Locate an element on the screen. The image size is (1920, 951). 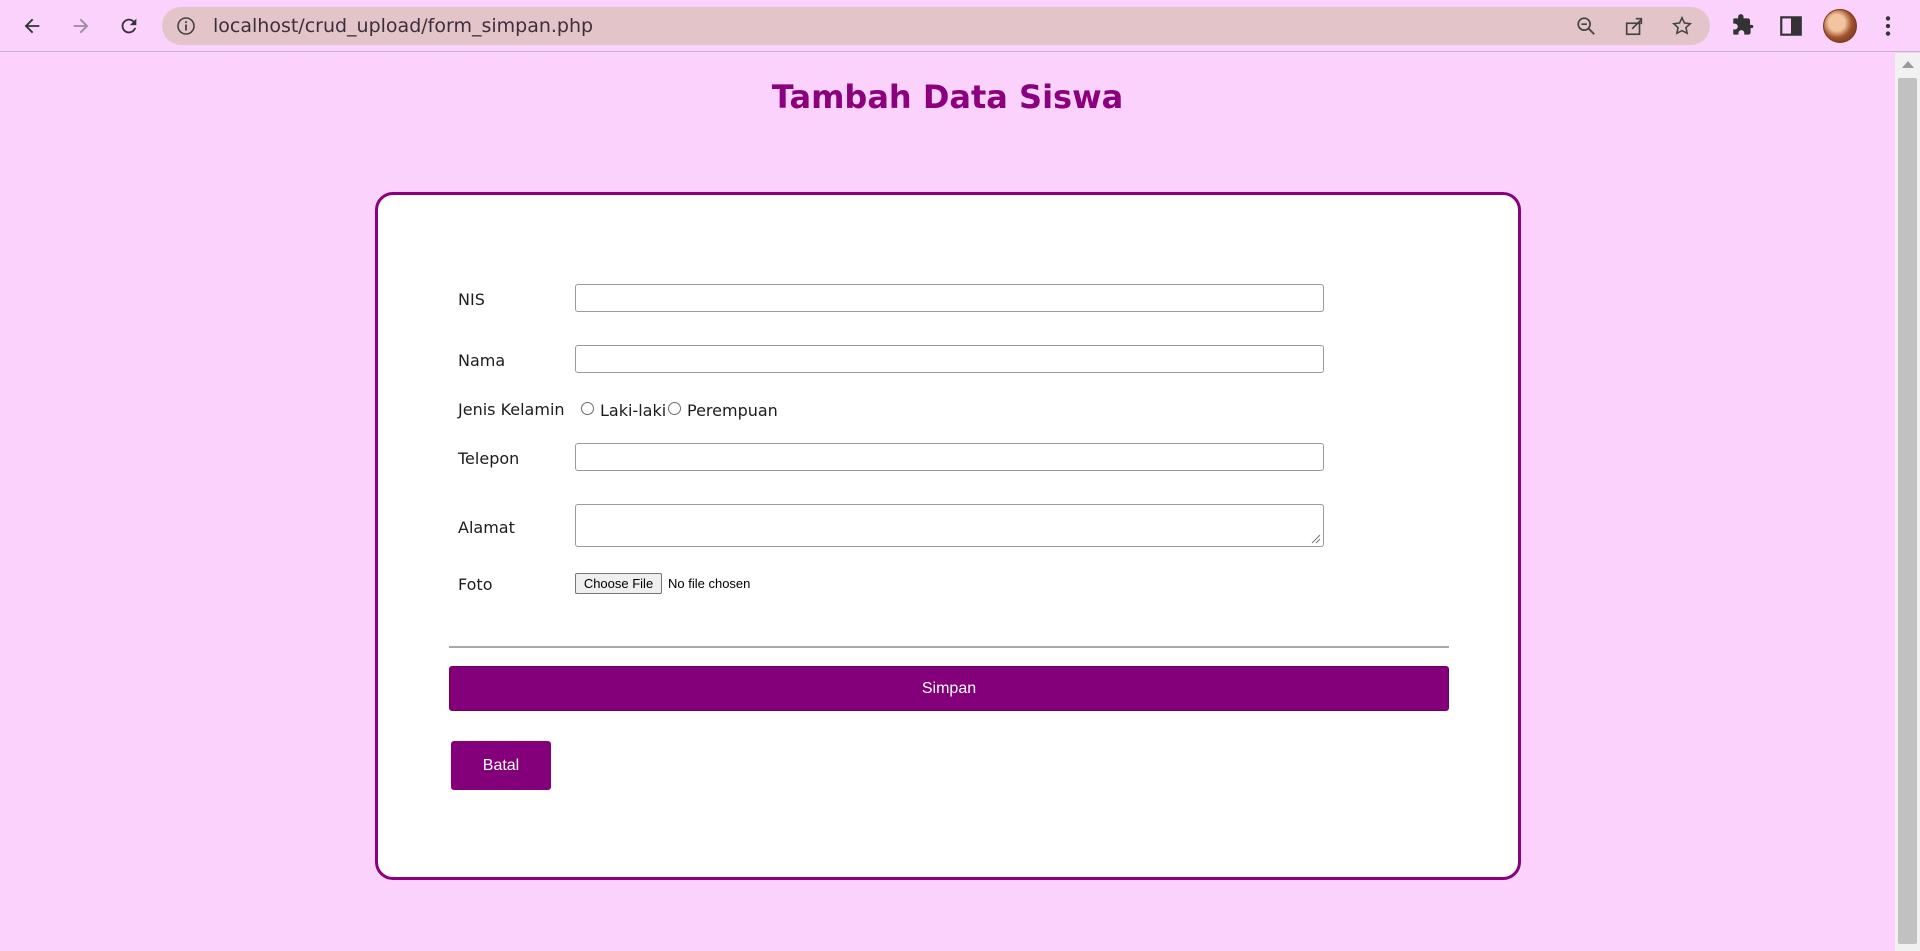
vertical-scrollbar is located at coordinates (1907, 502).